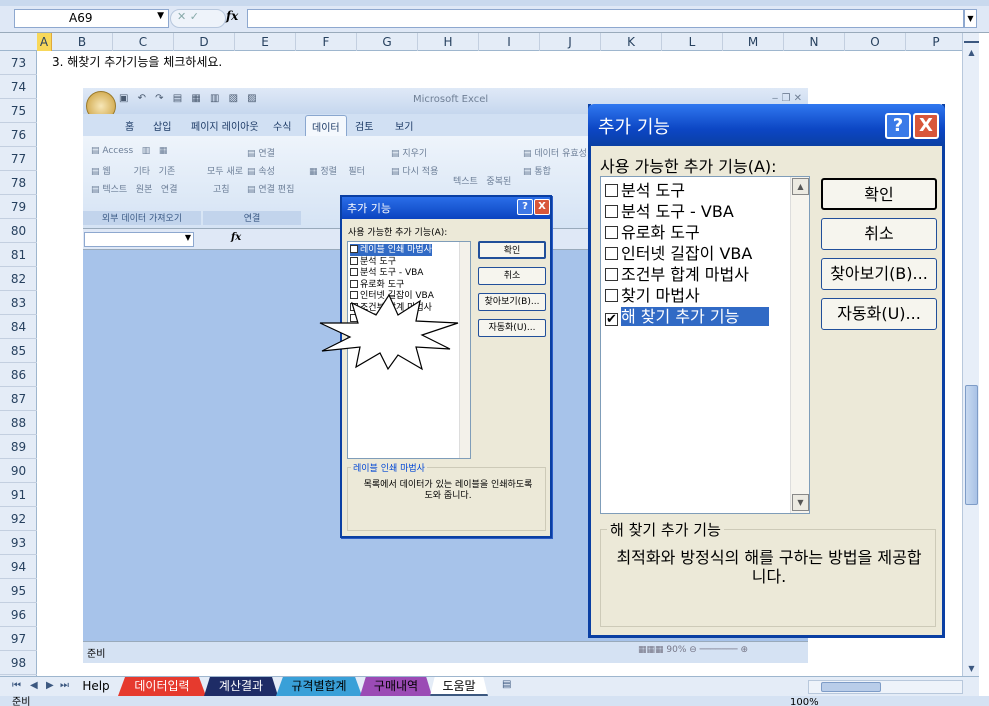  What do you see at coordinates (677, 274) in the screenshot?
I see `addin-list-item: 조건부 합계 마법사` at bounding box center [677, 274].